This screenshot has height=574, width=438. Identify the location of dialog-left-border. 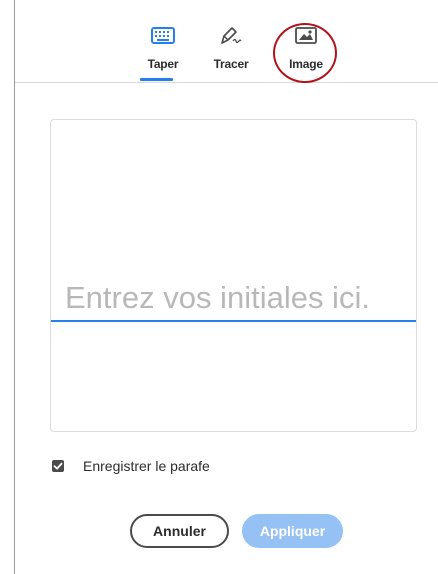
(14, 287).